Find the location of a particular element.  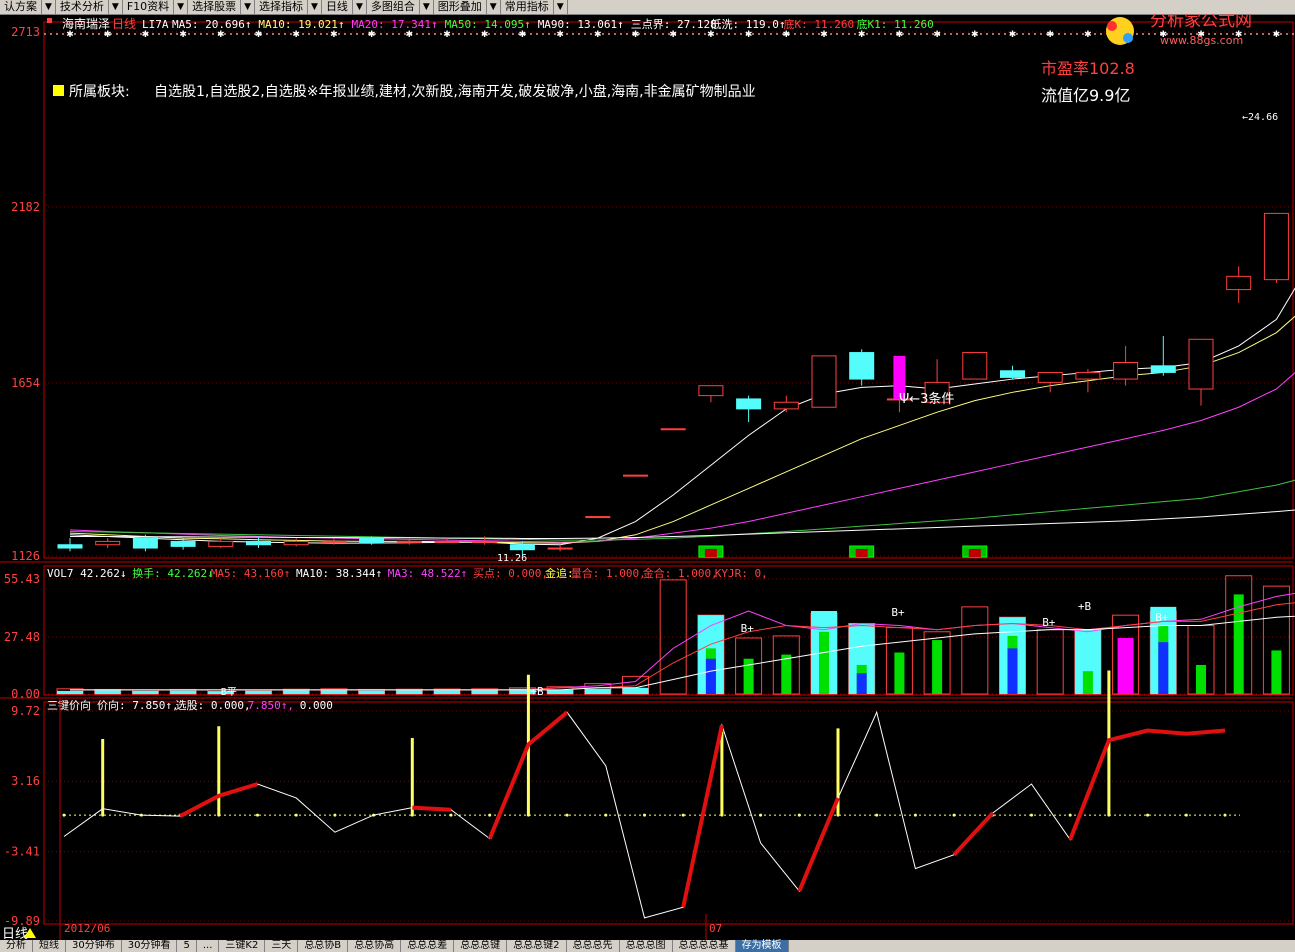

status-tab-13: 总总总先 is located at coordinates (593, 946).